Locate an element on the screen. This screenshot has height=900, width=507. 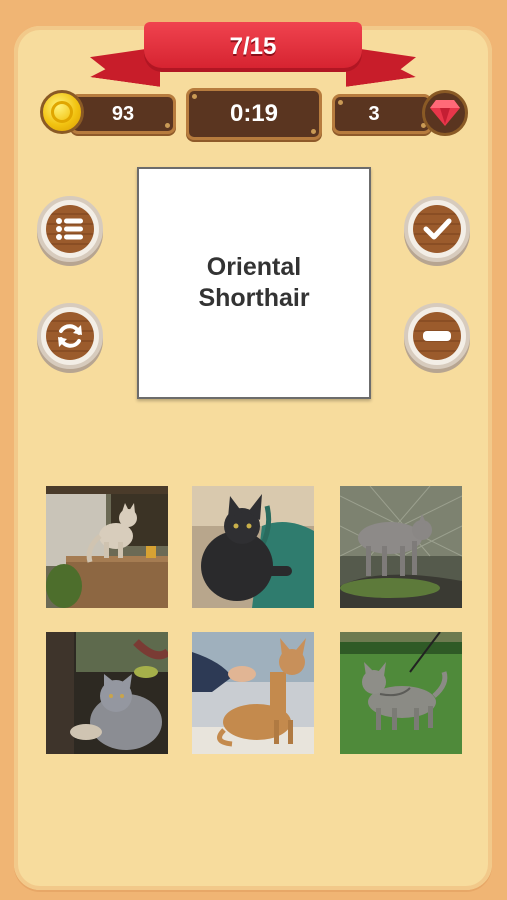
timer-value: 0:19 is located at coordinates (254, 113).